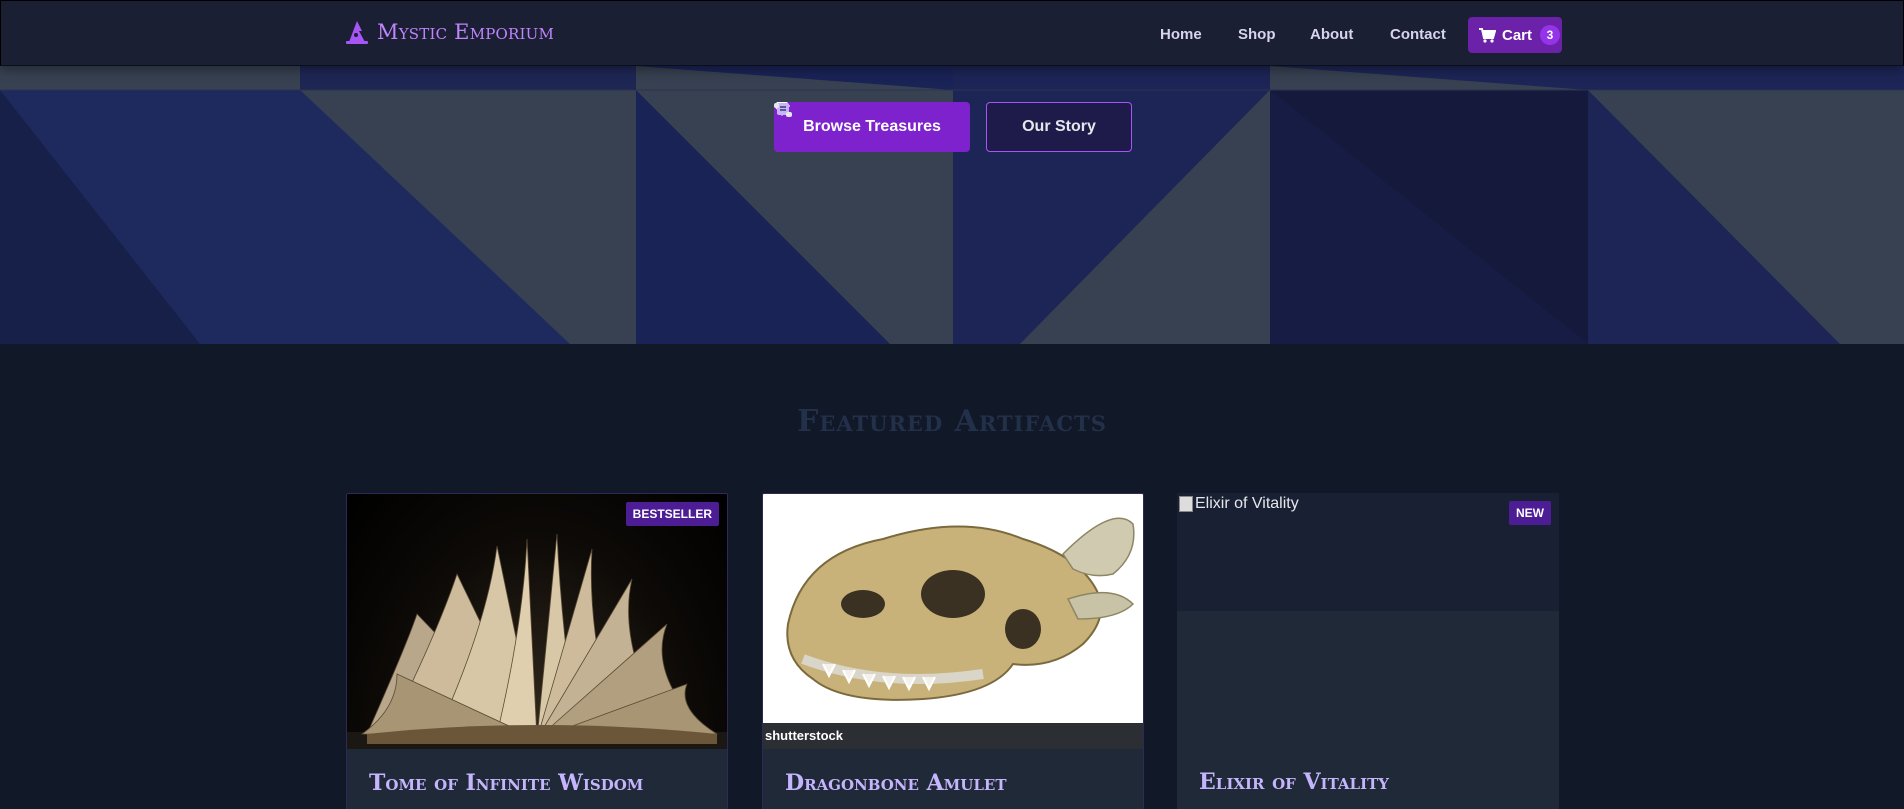  I want to click on cart-label: Cart, so click(1517, 35).